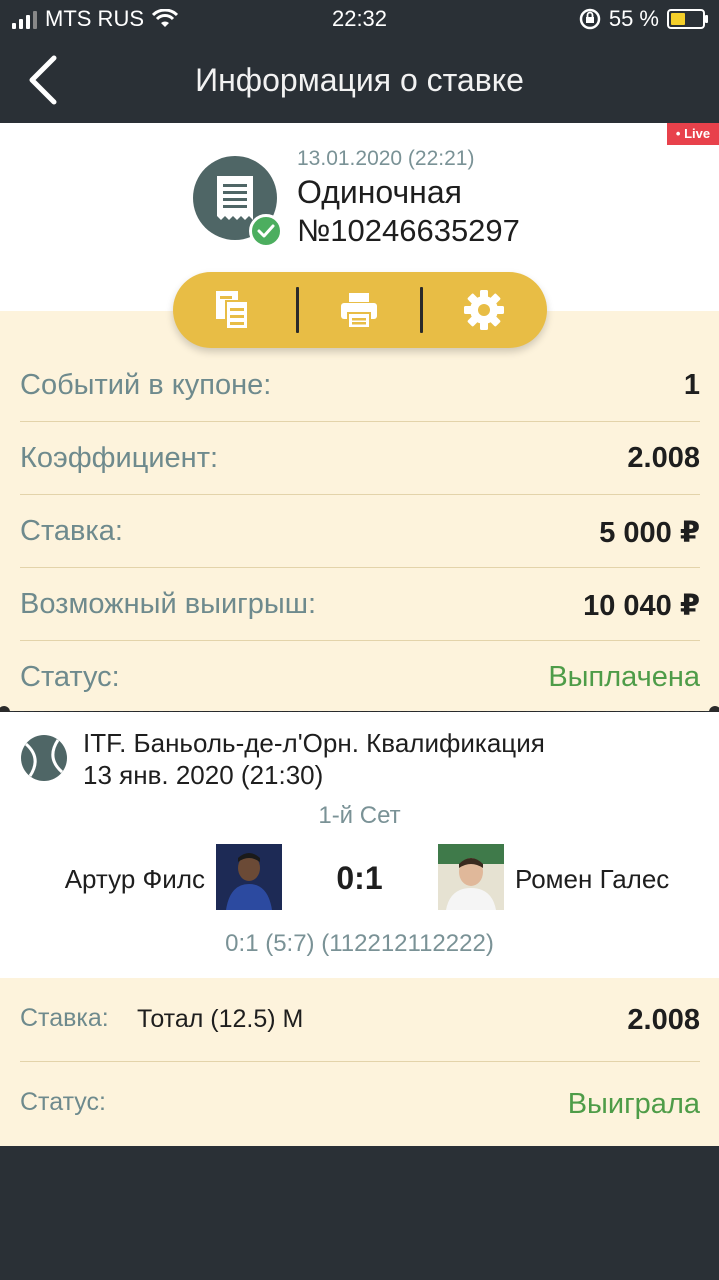 This screenshot has width=719, height=1280. I want to click on market-odds: 2.008, so click(663, 1020).